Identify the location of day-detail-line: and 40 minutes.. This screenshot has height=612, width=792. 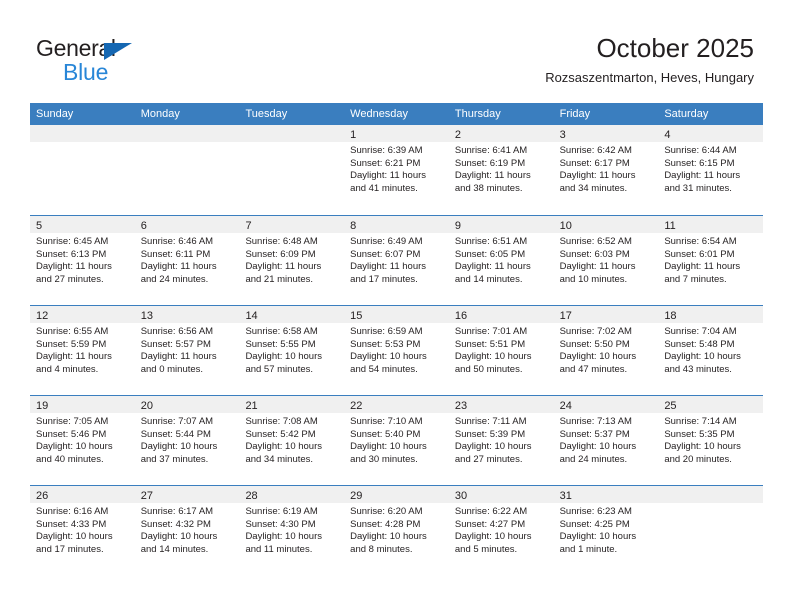
(70, 459).